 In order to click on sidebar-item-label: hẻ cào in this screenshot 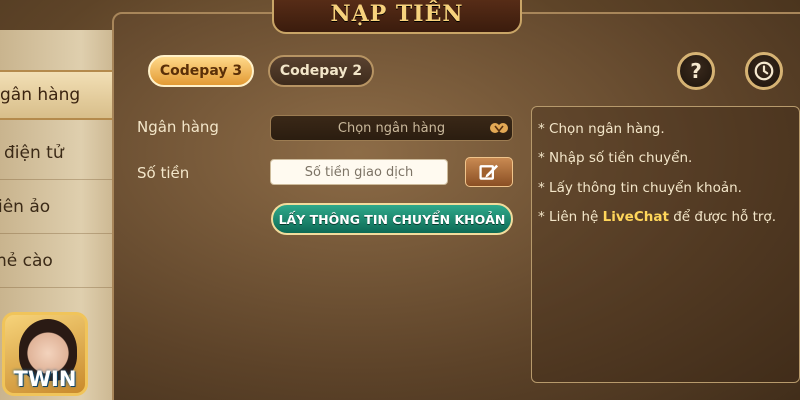, I will do `click(26, 260)`.